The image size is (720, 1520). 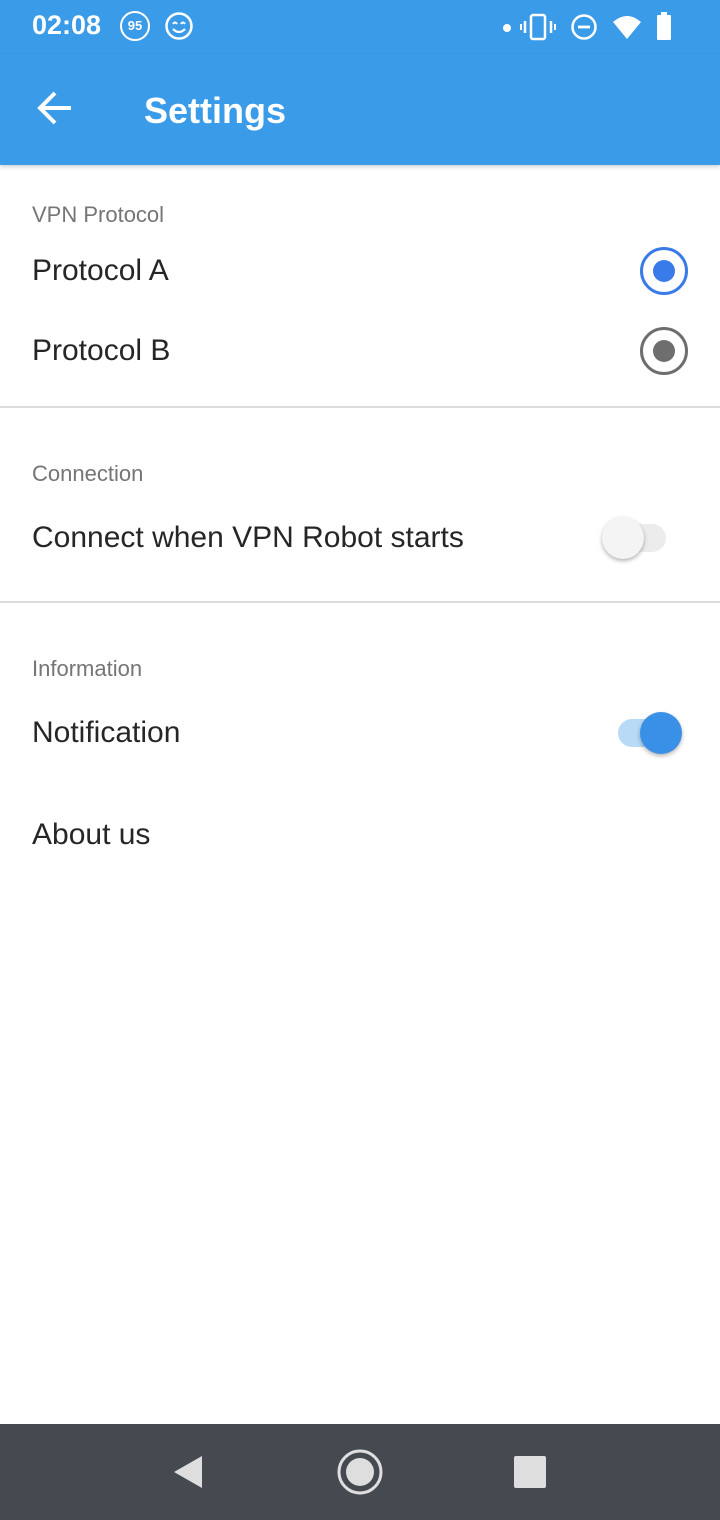 What do you see at coordinates (54, 108) in the screenshot?
I see `arrow-left-icon` at bounding box center [54, 108].